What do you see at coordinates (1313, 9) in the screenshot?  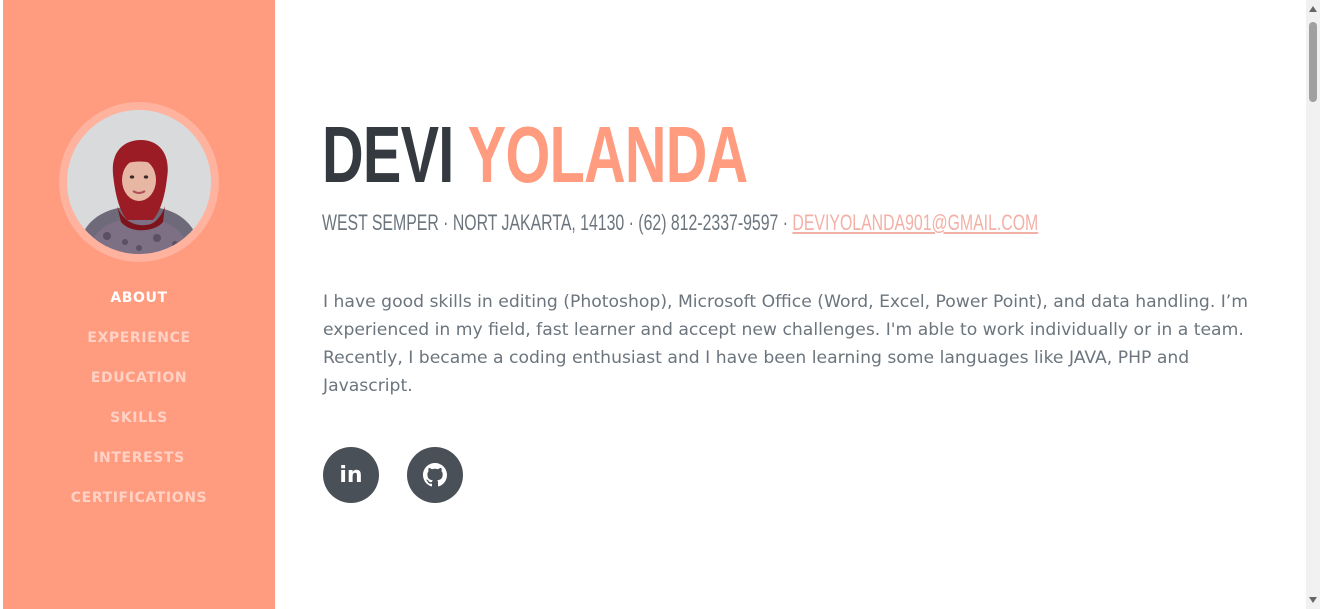 I see `scroll-up-arrow-icon` at bounding box center [1313, 9].